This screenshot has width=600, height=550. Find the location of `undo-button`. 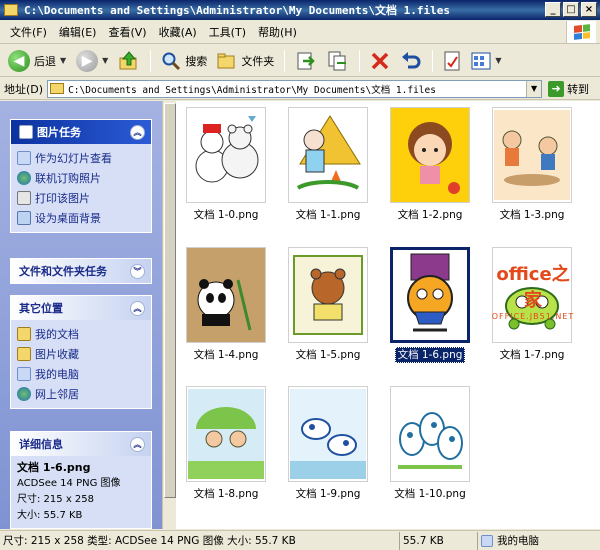

undo-button is located at coordinates (411, 61).